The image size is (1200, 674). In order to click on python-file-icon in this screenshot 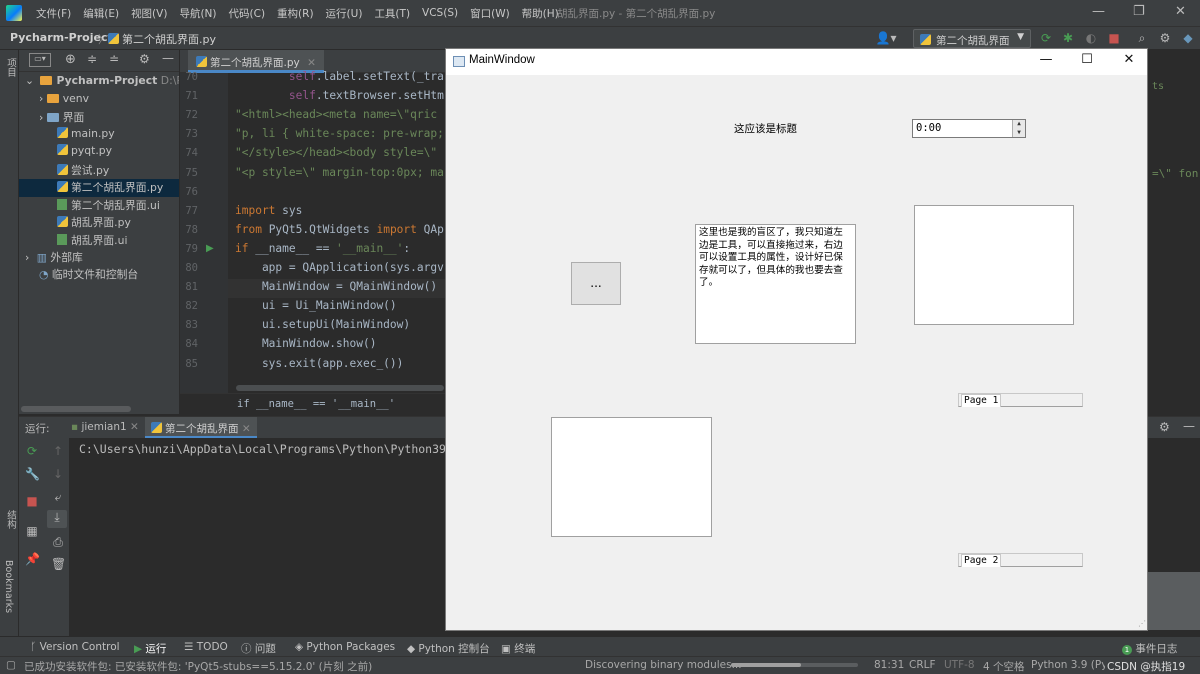, I will do `click(156, 427)`.